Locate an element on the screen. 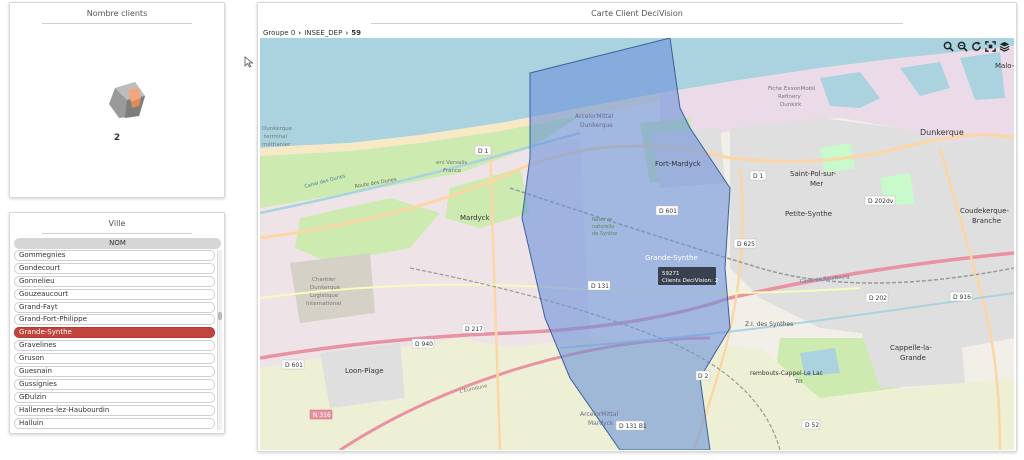 This screenshot has width=1024, height=460. list-item: Gommegnies is located at coordinates (114, 255).